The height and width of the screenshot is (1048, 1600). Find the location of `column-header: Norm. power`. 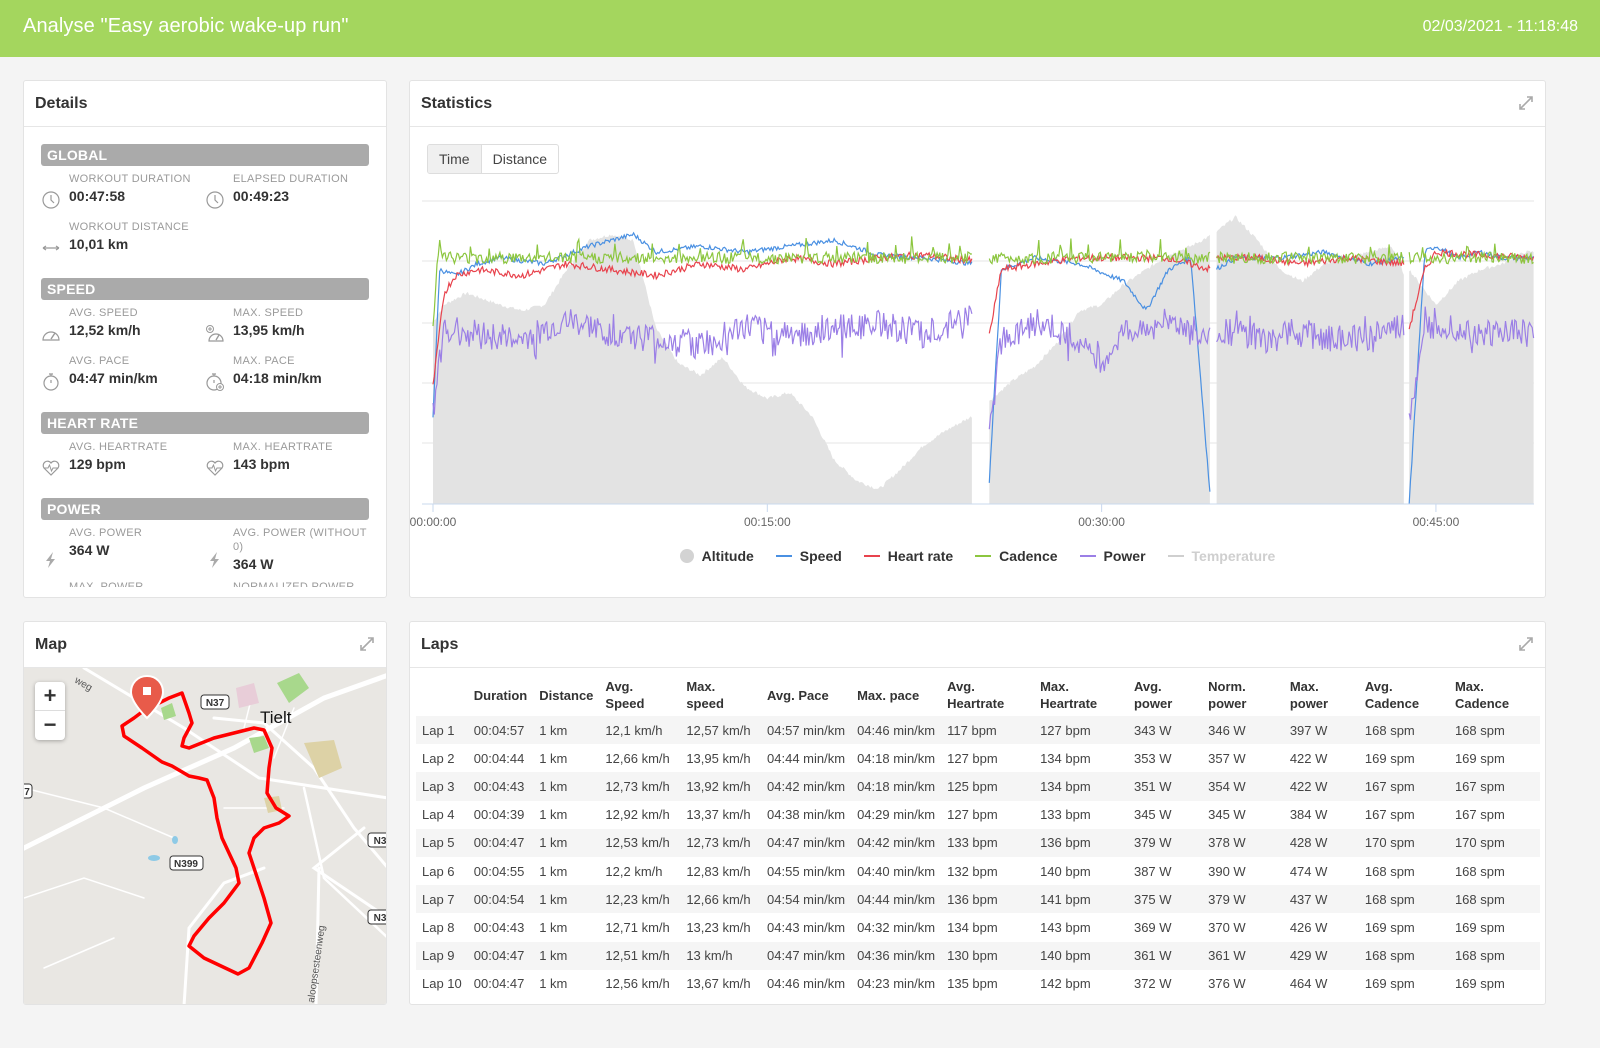

column-header: Norm. power is located at coordinates (1243, 695).